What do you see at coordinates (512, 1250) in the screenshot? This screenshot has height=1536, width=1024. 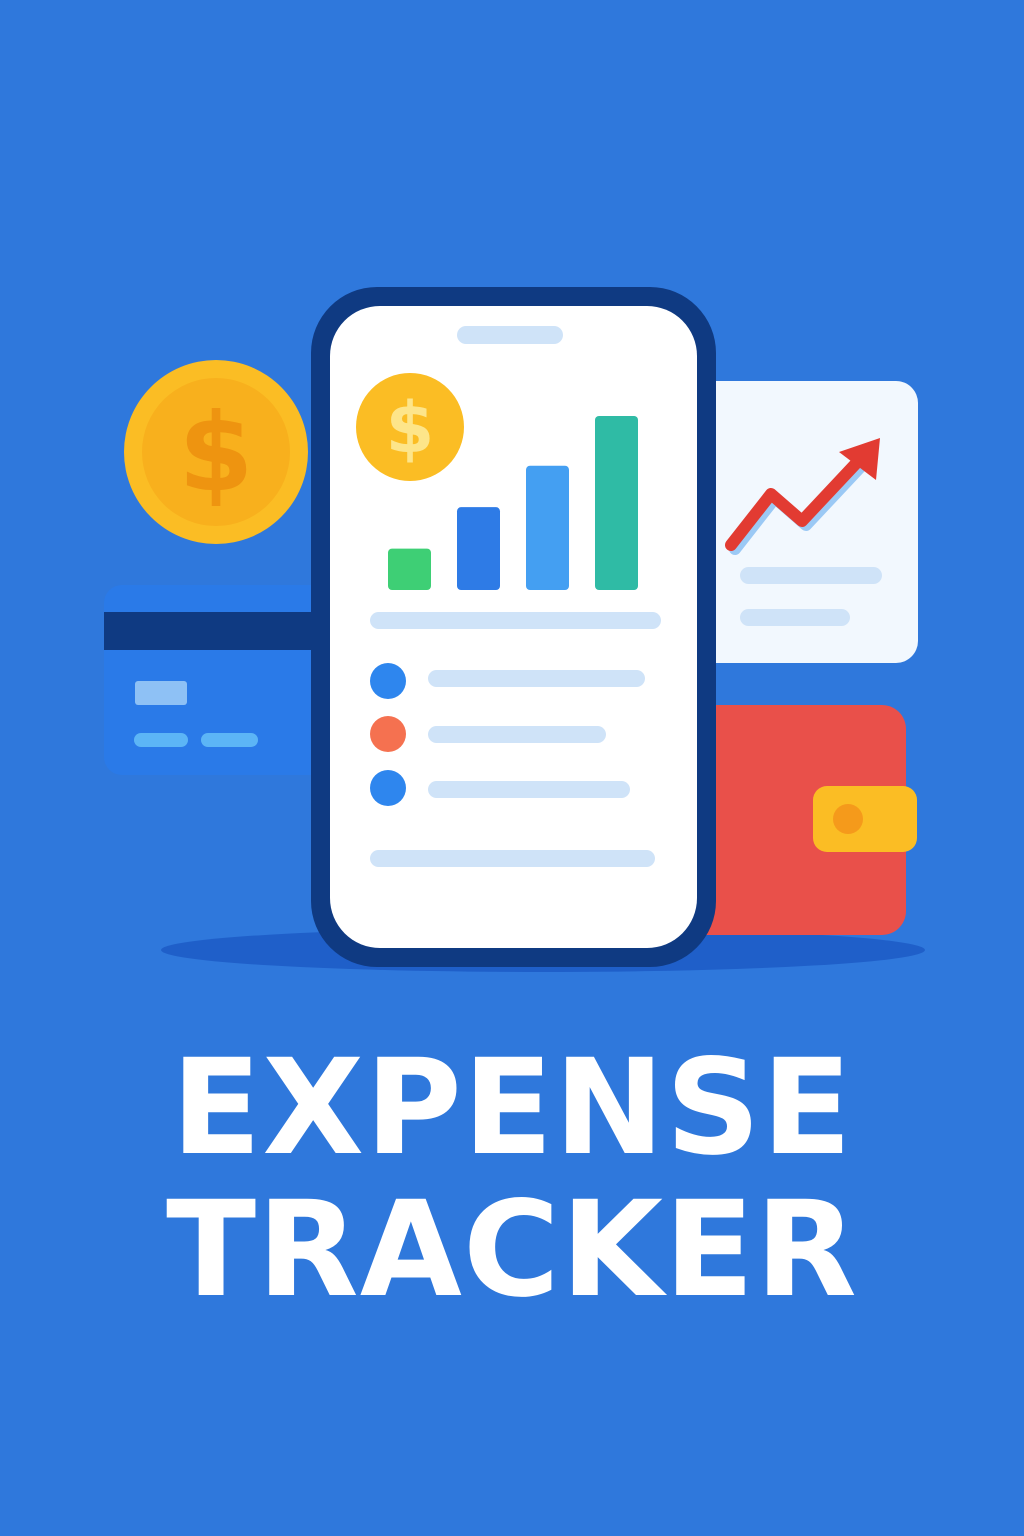 I see `title-line-2: TRACKER` at bounding box center [512, 1250].